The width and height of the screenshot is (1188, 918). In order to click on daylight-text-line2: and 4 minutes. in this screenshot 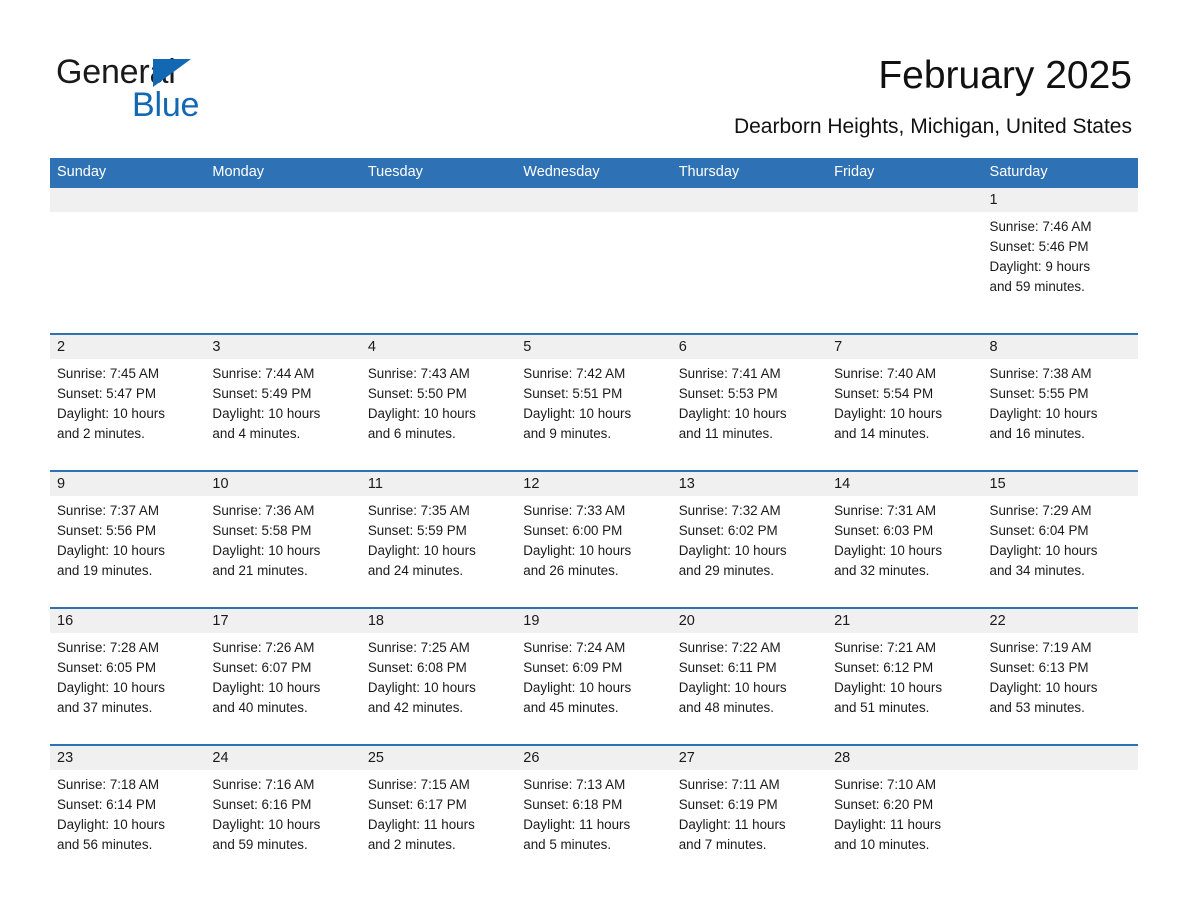, I will do `click(256, 433)`.